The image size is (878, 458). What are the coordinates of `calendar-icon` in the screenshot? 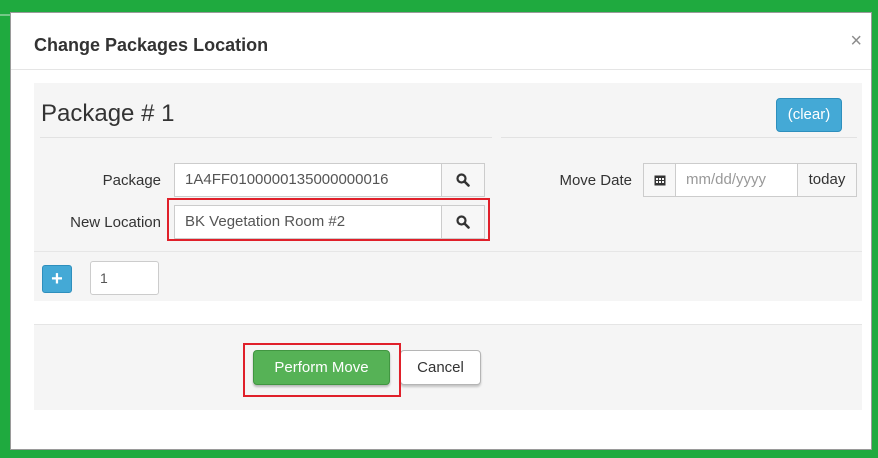 It's located at (659, 180).